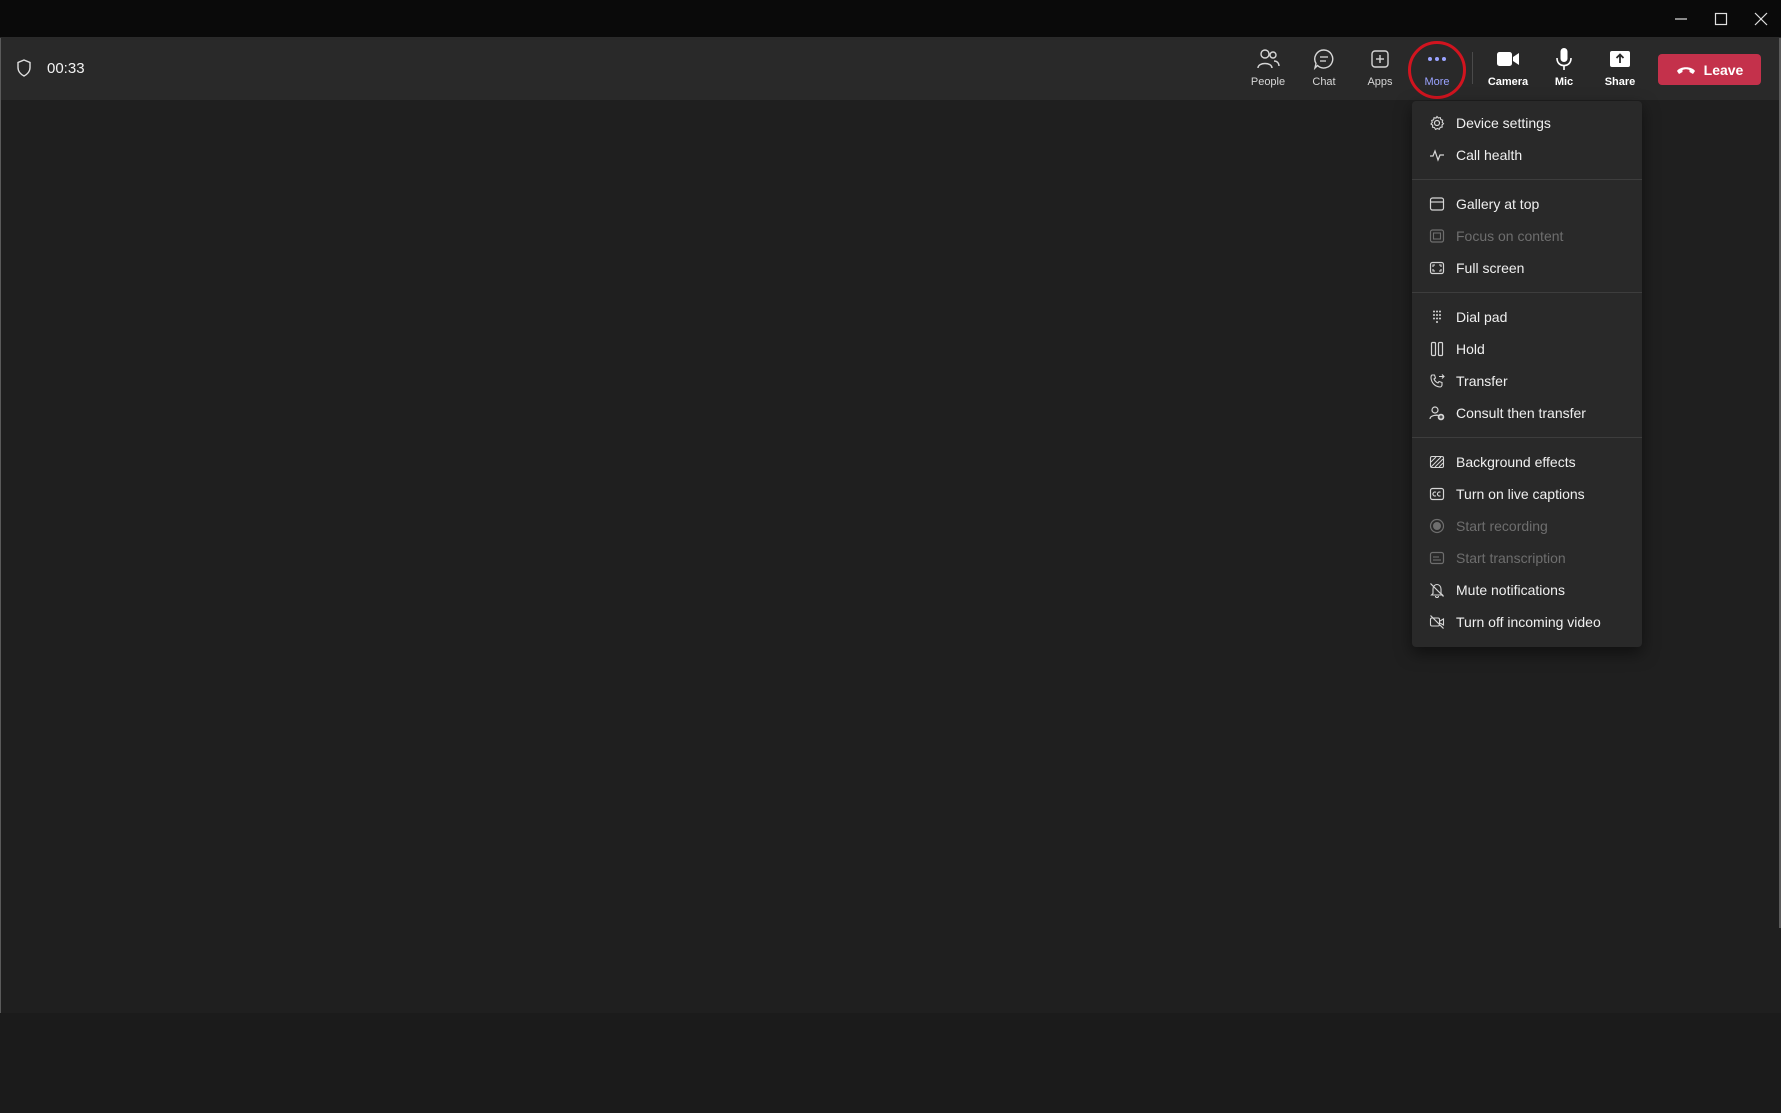 Image resolution: width=1781 pixels, height=1113 pixels. Describe the element at coordinates (1527, 317) in the screenshot. I see `menu-item-dial-pad: Dial pad` at that location.